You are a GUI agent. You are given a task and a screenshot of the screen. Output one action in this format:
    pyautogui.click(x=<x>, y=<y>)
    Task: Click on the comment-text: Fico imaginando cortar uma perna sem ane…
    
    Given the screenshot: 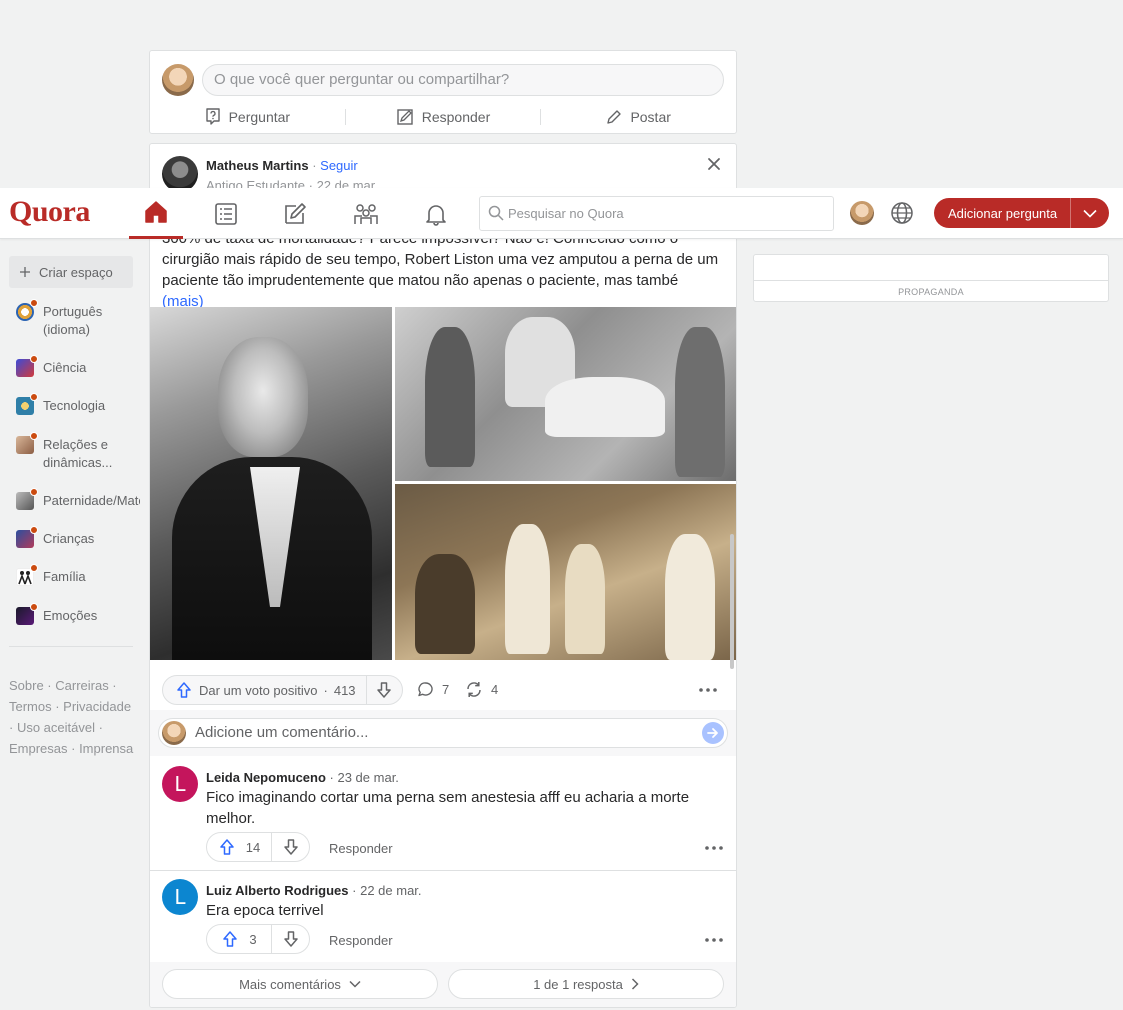 What is the action you would take?
    pyautogui.click(x=448, y=808)
    